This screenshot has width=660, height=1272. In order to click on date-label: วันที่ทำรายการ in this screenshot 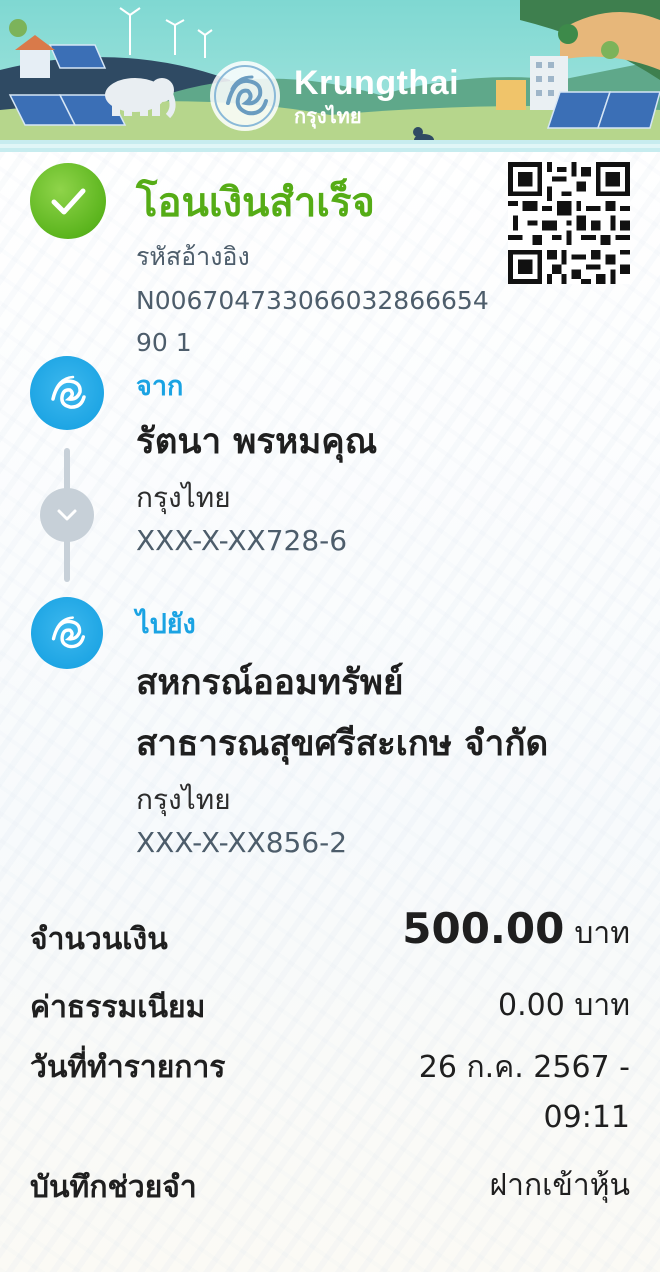, I will do `click(128, 1067)`.